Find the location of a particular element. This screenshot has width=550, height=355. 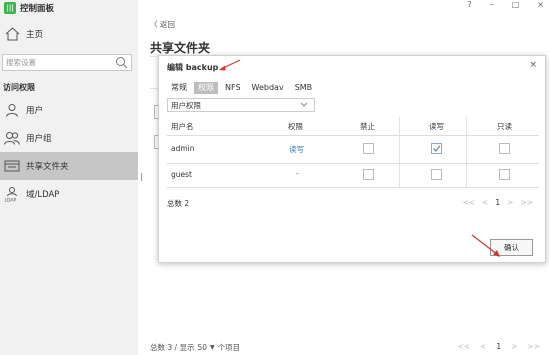

folder-list-footer: 总数 3 / 显示 50 ▼ 个项目 is located at coordinates (195, 347).